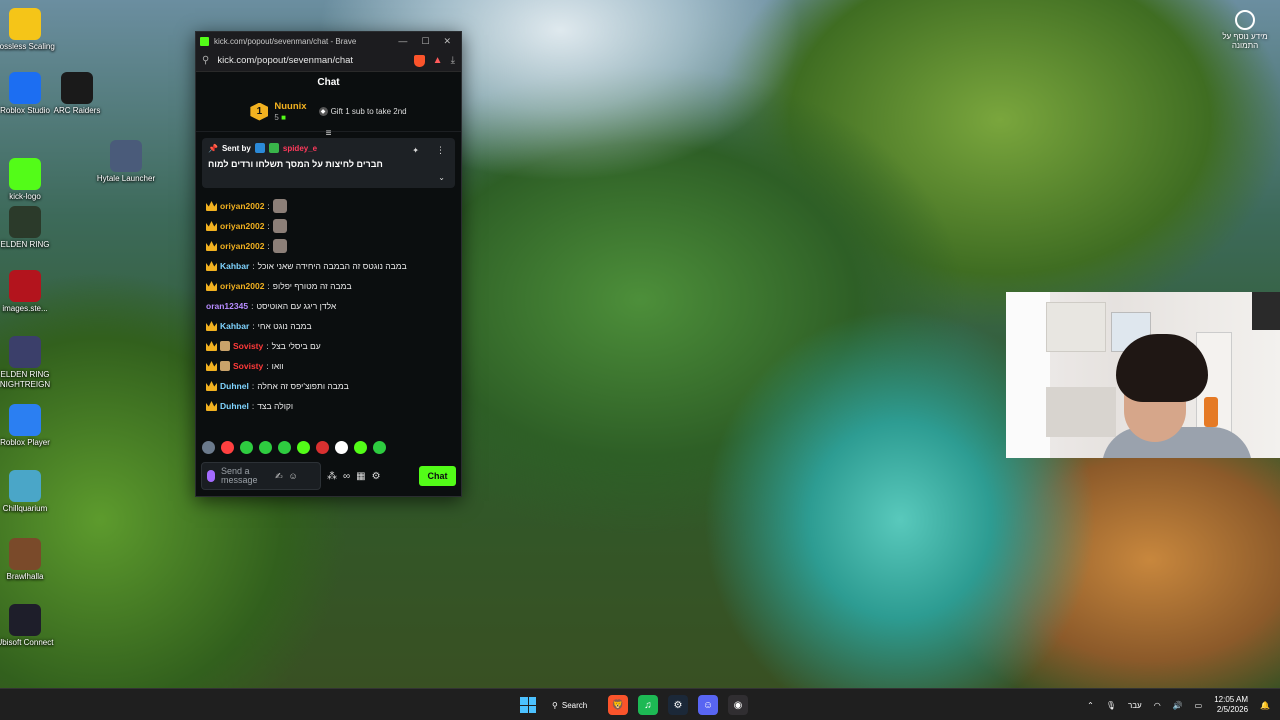  I want to click on start-button, so click(528, 705).